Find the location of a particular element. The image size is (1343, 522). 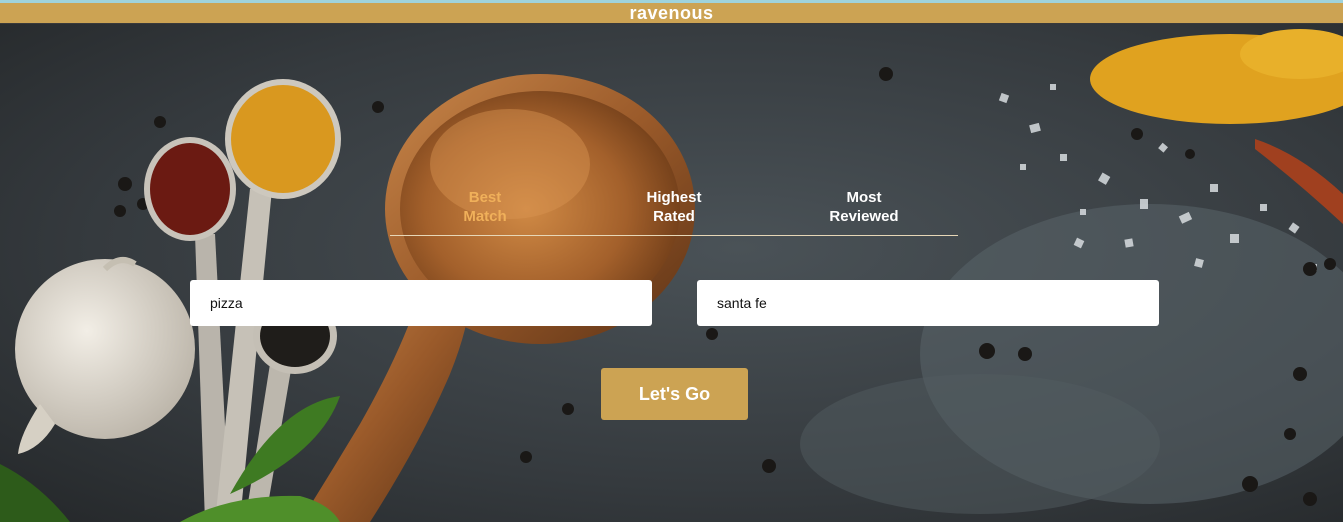

sort-option-most-reviewed: Most Reviewed is located at coordinates (864, 207).